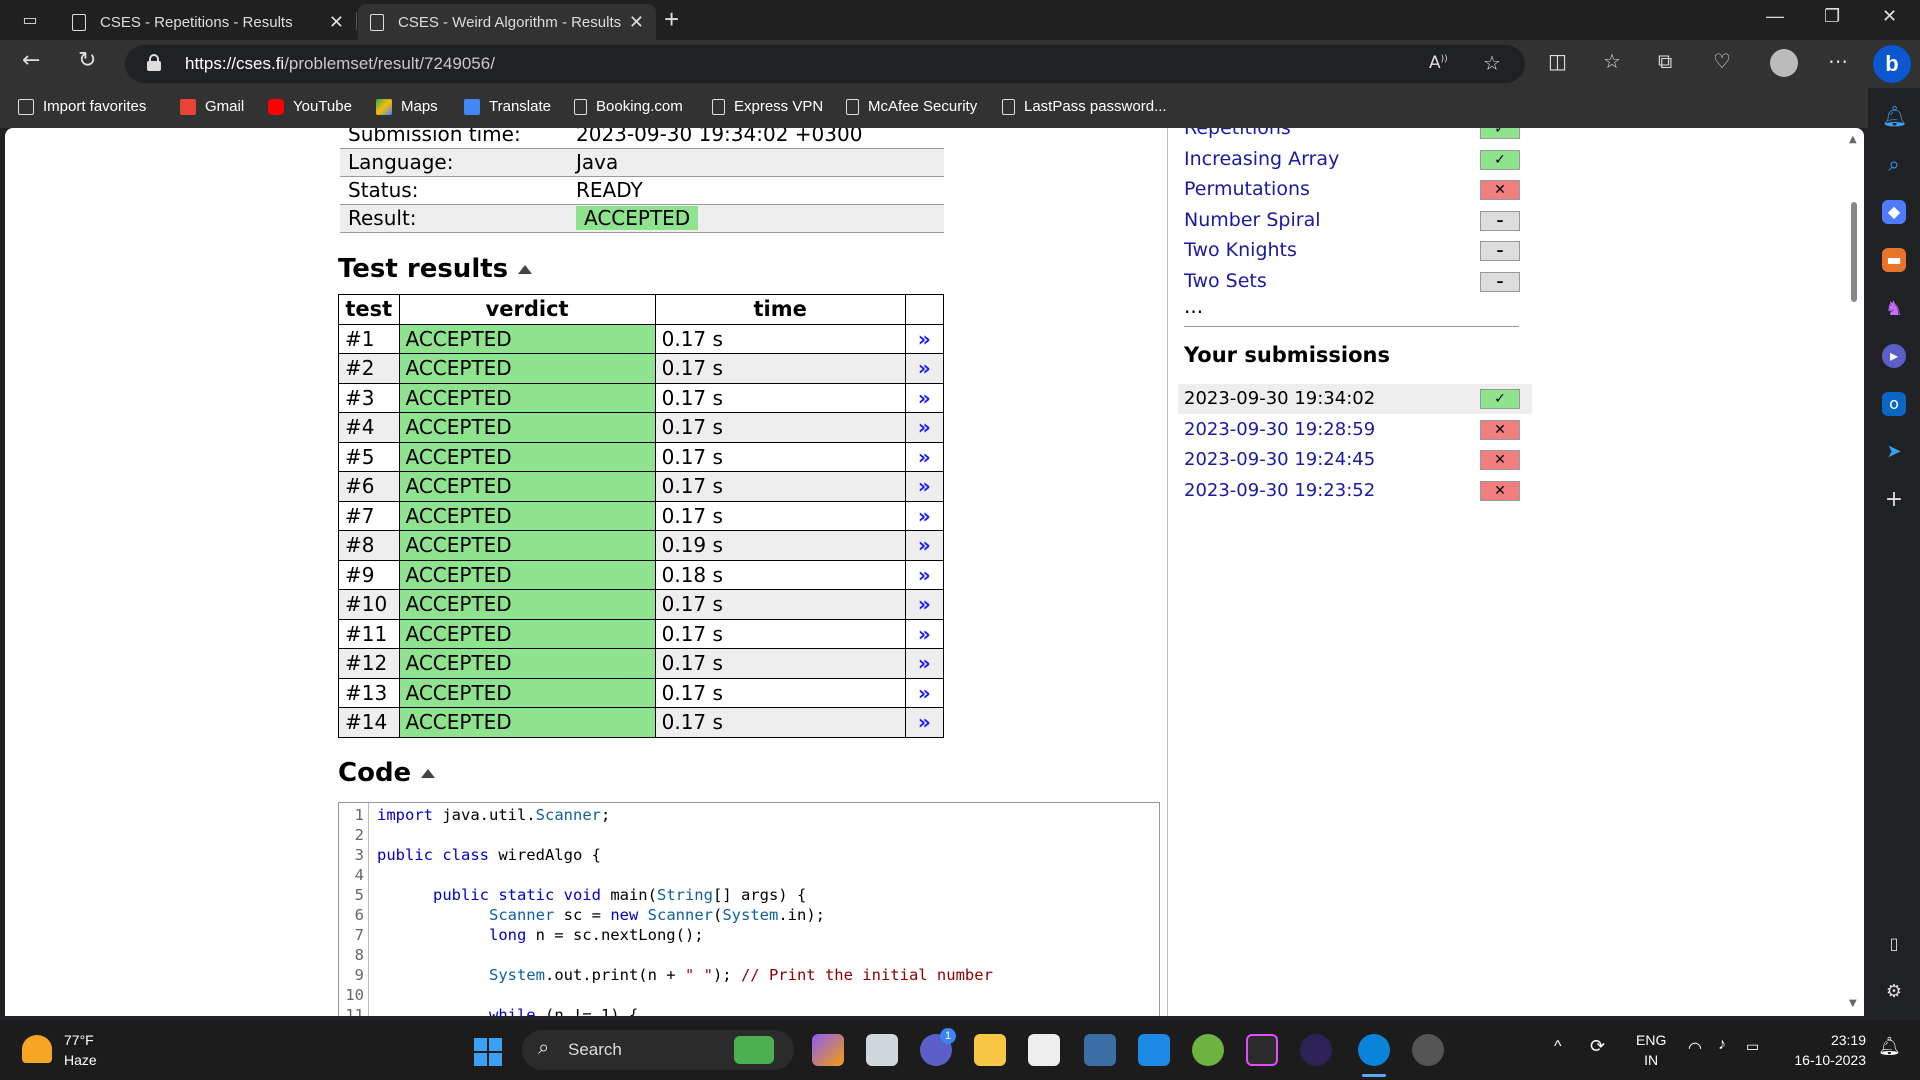 This screenshot has height=1080, width=1920. I want to click on tab-repetitions: CSES - Repetitions - Results ✕, so click(208, 22).